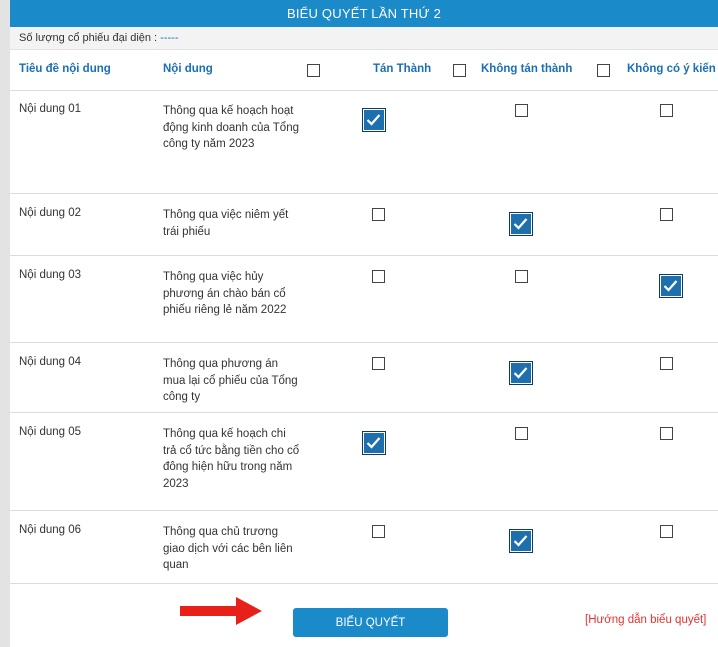 The height and width of the screenshot is (647, 718). Describe the element at coordinates (527, 69) in the screenshot. I see `header-disapprove: Không tán thành` at that location.